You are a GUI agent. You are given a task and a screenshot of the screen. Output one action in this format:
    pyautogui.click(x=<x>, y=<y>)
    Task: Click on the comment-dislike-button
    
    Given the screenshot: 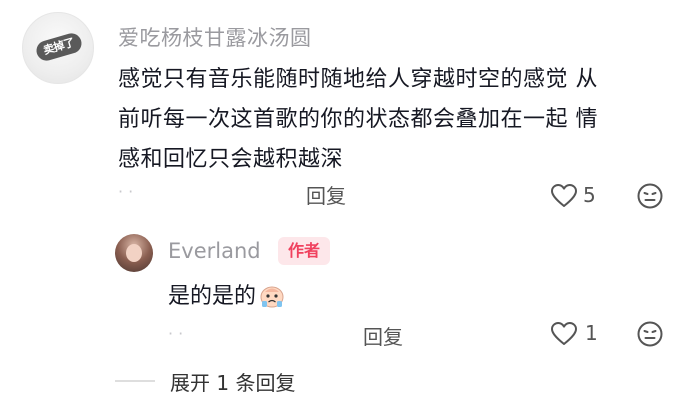 What is the action you would take?
    pyautogui.click(x=650, y=198)
    